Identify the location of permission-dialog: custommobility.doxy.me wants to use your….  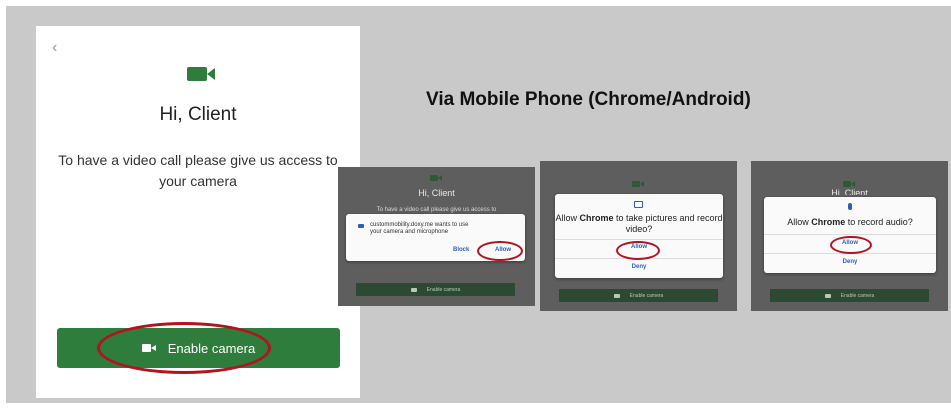
(435, 237).